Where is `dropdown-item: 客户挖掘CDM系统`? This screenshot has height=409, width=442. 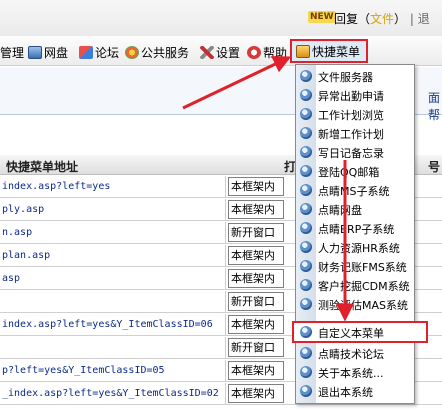 dropdown-item: 客户挖掘CDM系统 is located at coordinates (355, 285).